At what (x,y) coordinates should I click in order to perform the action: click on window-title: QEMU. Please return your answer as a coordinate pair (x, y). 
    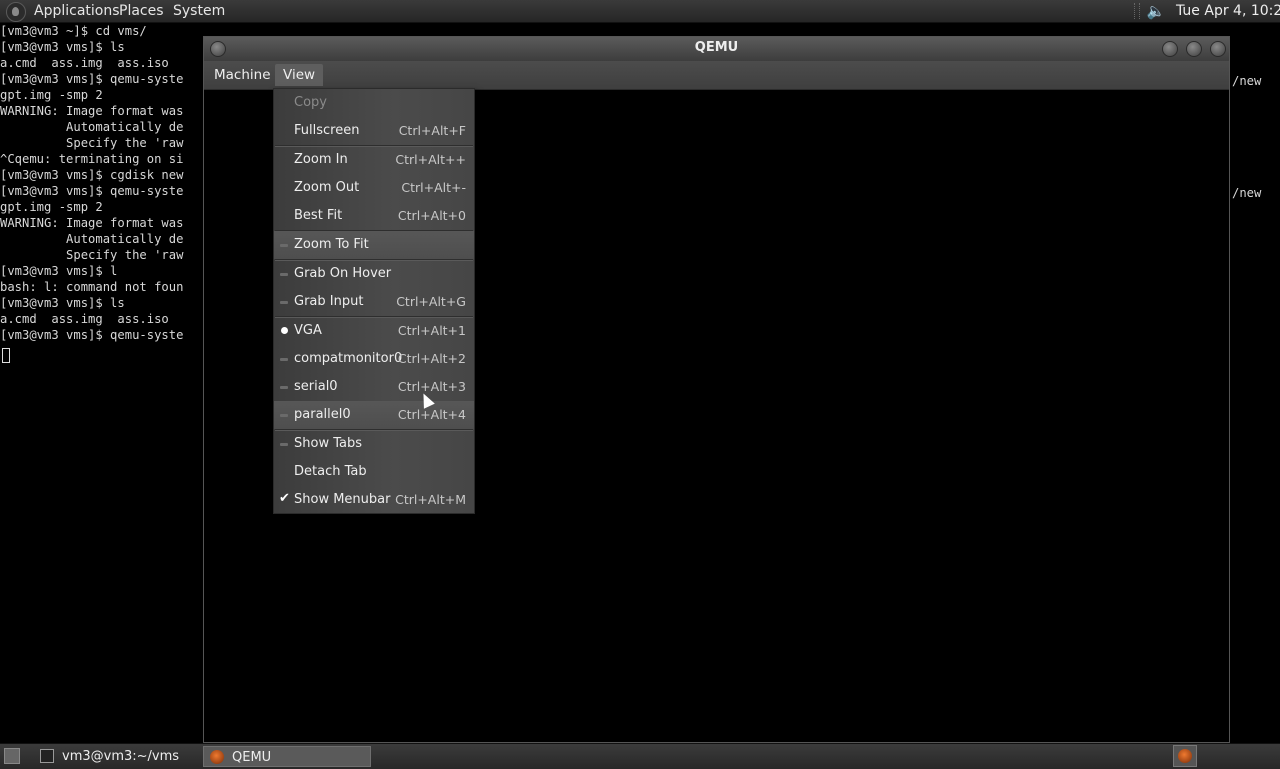
    Looking at the image, I should click on (716, 47).